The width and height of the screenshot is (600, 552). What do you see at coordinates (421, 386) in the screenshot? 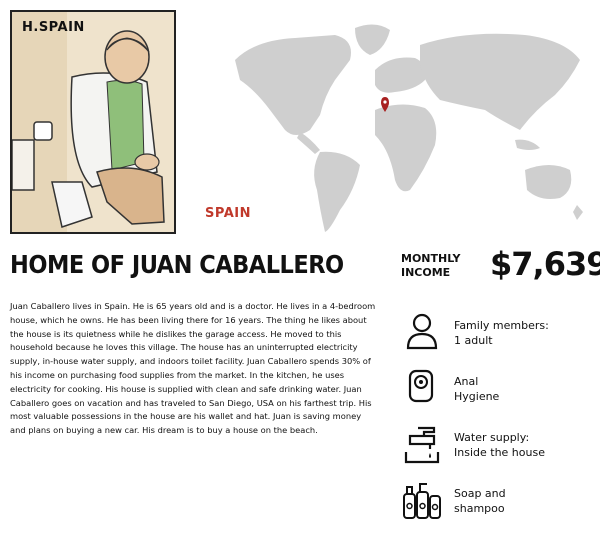
I see `toilet-paper-icon` at bounding box center [421, 386].